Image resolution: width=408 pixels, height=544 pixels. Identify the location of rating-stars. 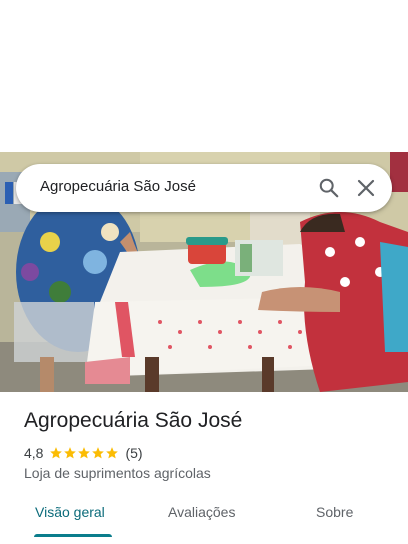
(84, 453).